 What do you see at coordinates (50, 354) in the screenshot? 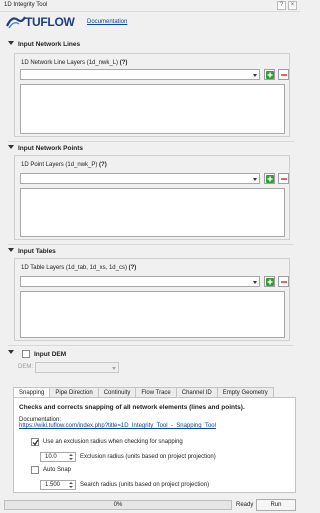
I see `dem-label: Input DEM` at bounding box center [50, 354].